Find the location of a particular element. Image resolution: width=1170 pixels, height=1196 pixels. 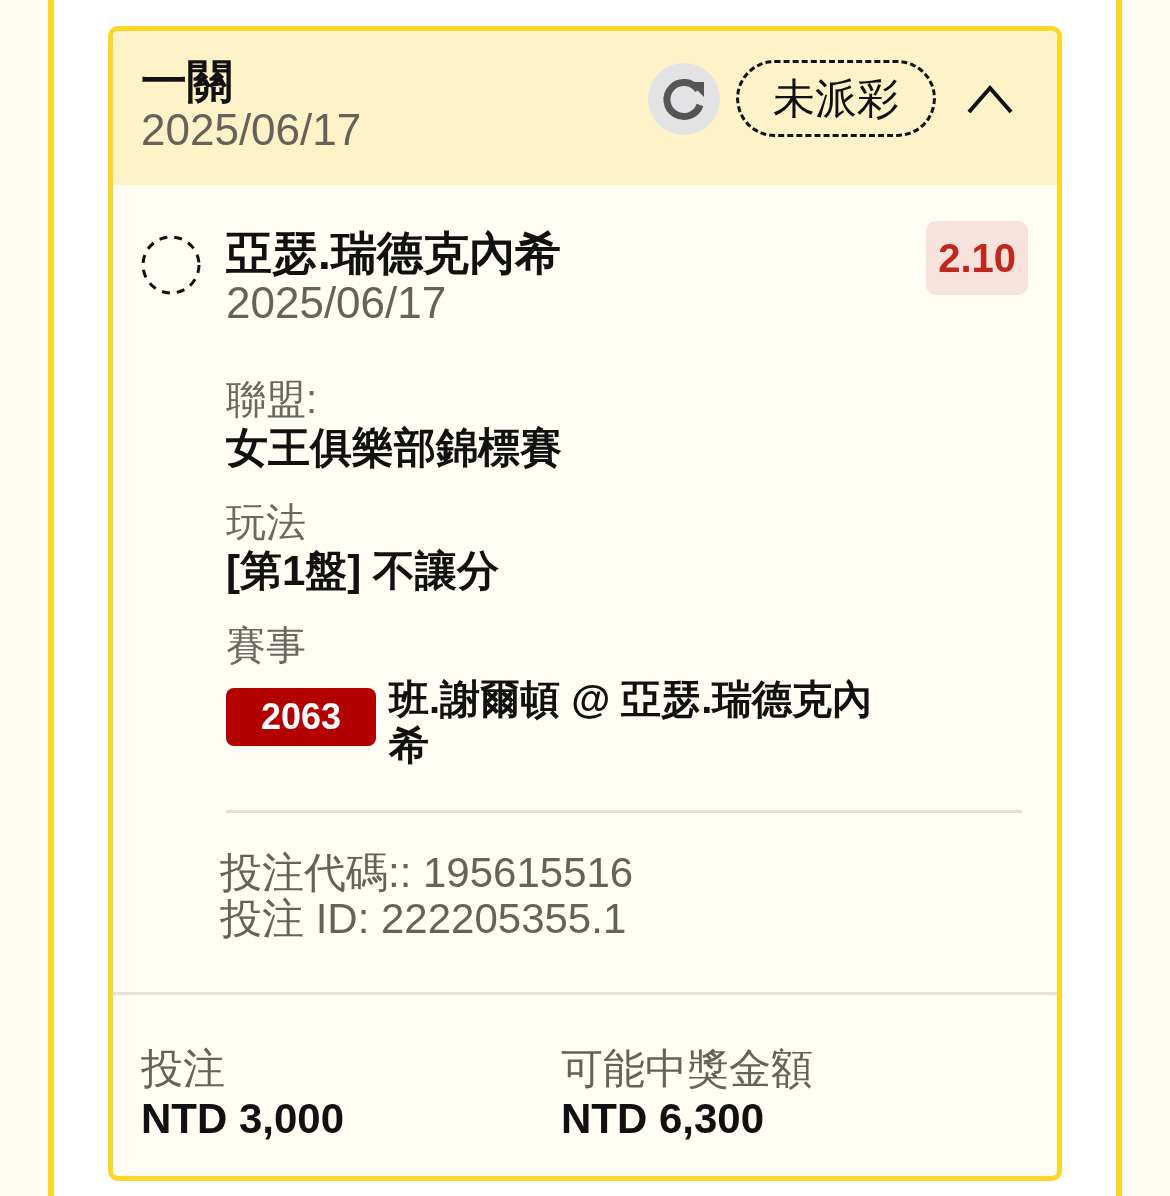

summary-amount: NTD 6,300 is located at coordinates (663, 1119).